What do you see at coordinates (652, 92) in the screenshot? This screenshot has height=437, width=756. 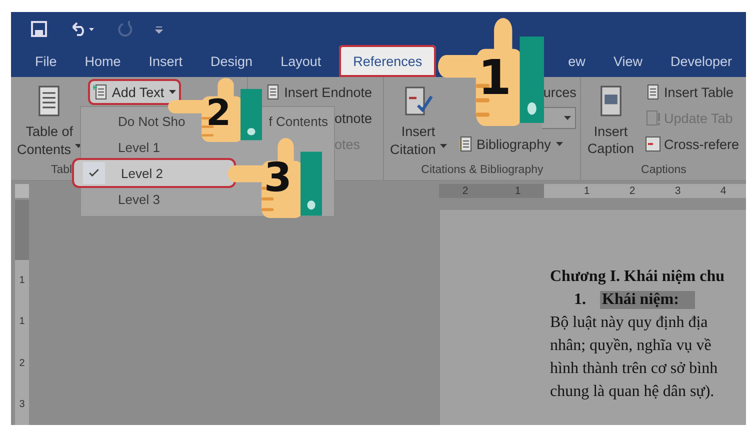 I see `table-page-icon` at bounding box center [652, 92].